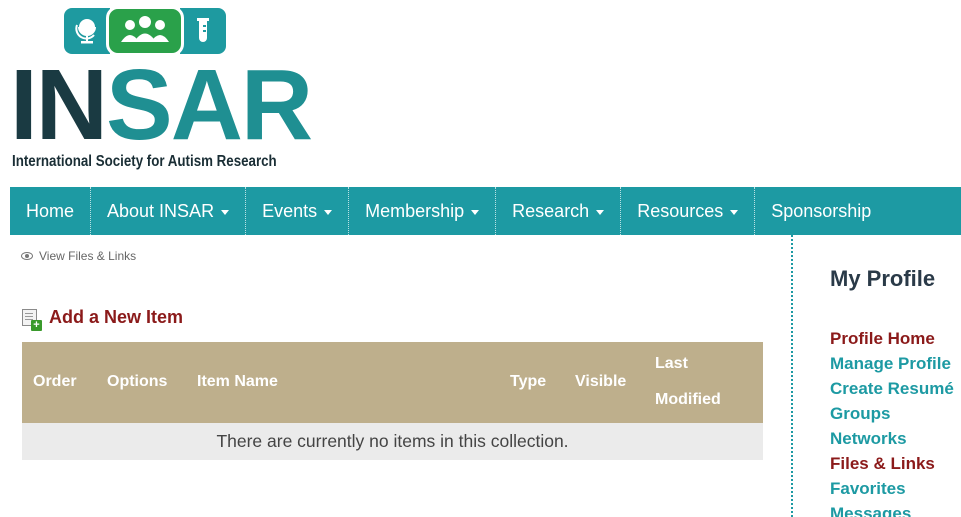  I want to click on nav-label: Sponsorship, so click(821, 210).